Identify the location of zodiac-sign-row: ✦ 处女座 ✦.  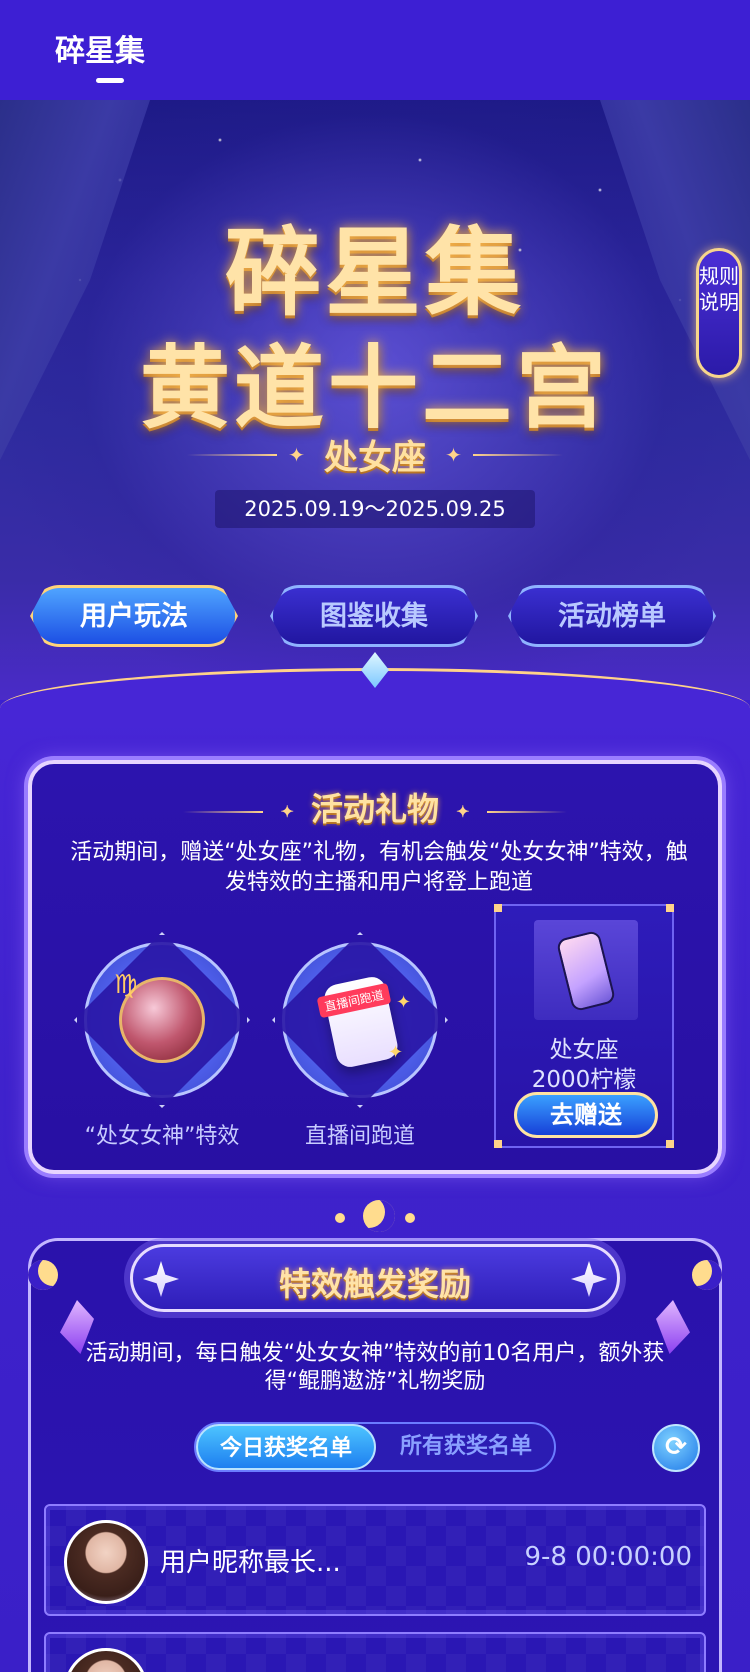
(375, 454).